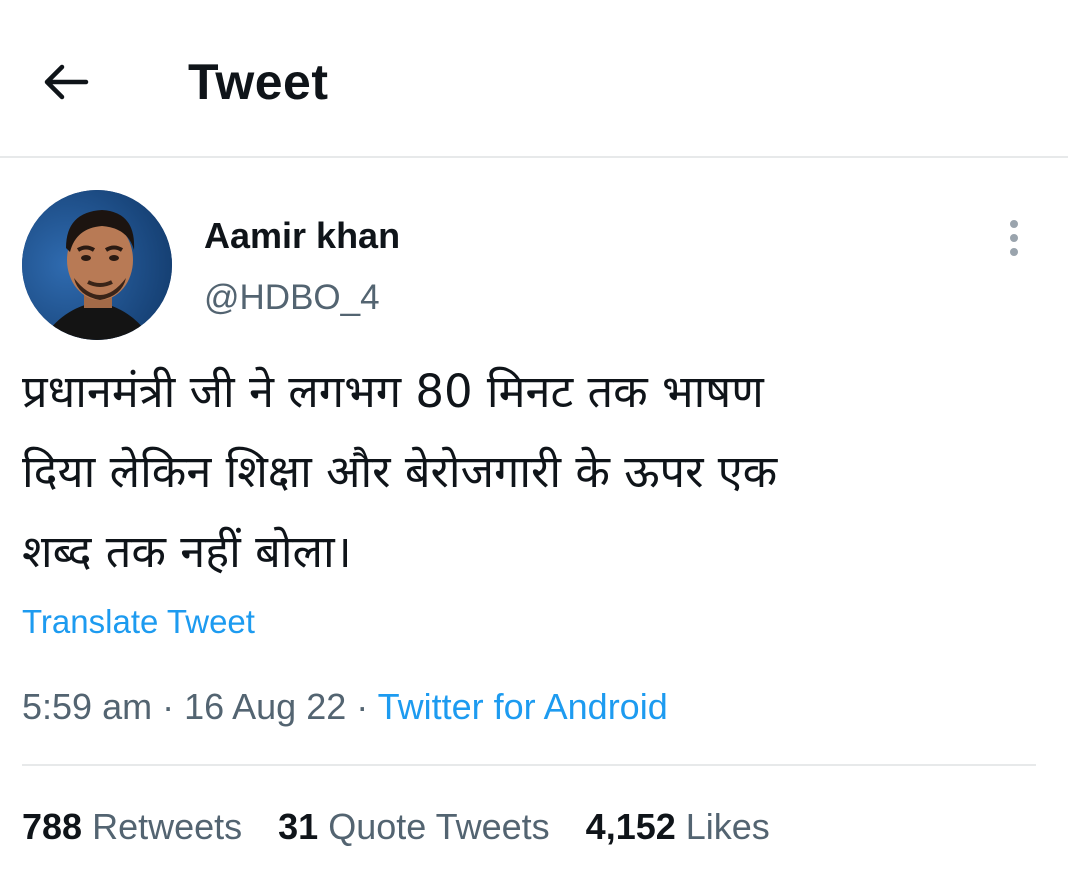 The width and height of the screenshot is (1068, 884). I want to click on tweet-stats: 788 Retweets 31 Quote Tweets 4,152 Likes, so click(414, 827).